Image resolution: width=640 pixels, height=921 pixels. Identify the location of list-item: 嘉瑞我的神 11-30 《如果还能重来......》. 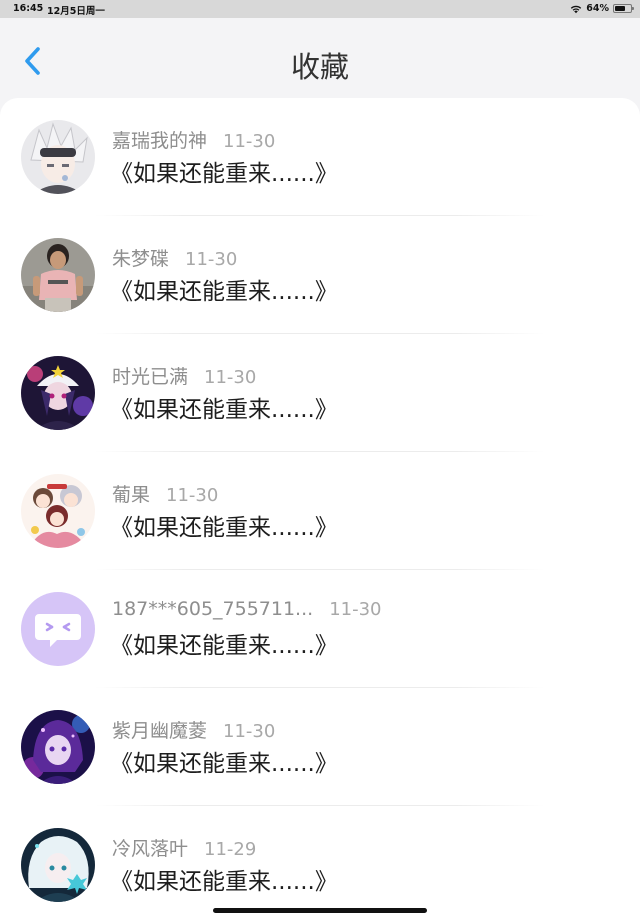
(320, 157).